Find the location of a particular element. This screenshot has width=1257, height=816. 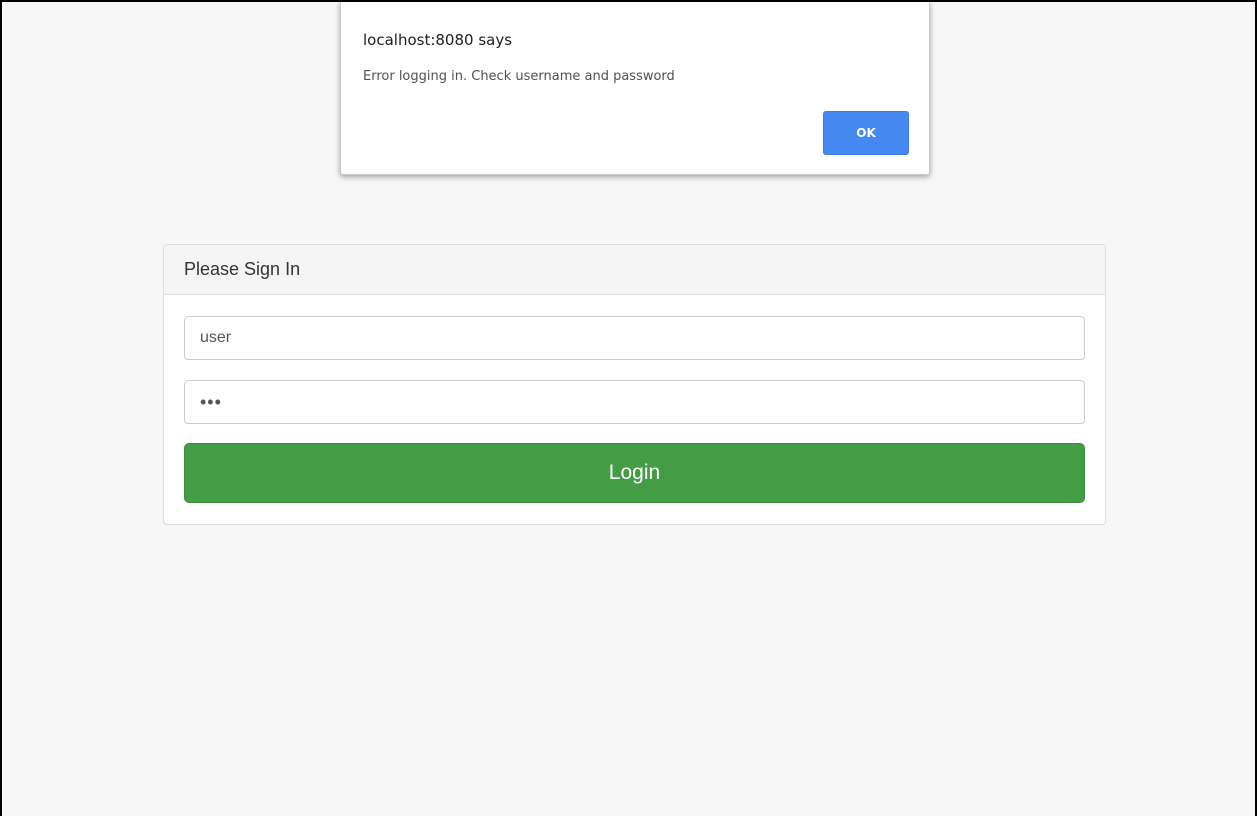

alert-ok-button: OK is located at coordinates (866, 133).